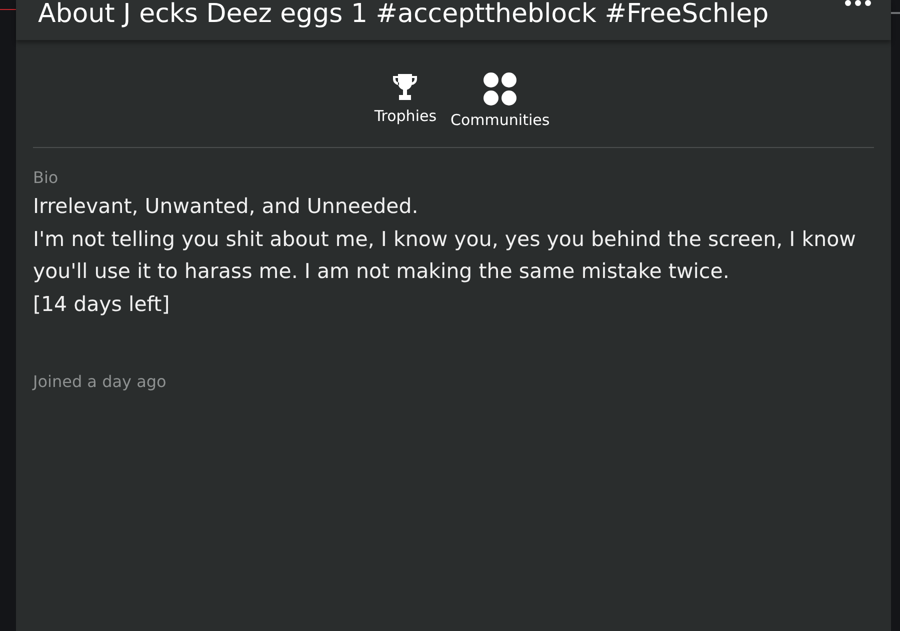  I want to click on bio-label: Bio, so click(46, 178).